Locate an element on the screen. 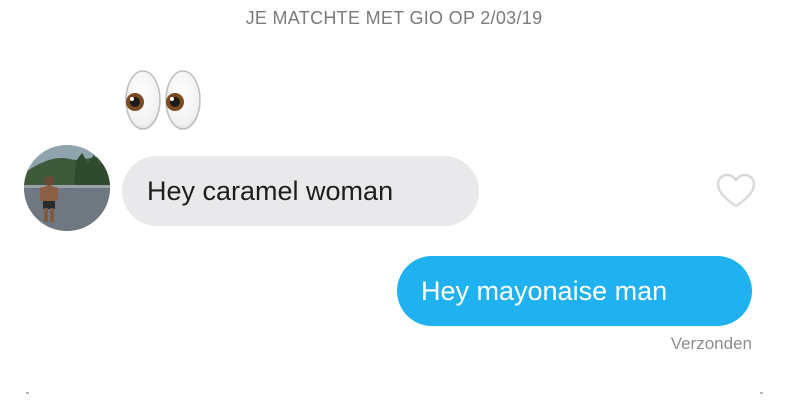 The image size is (788, 400). match-date-header: JE MATCHTE MET GIO OP 2/03/19 is located at coordinates (394, 18).